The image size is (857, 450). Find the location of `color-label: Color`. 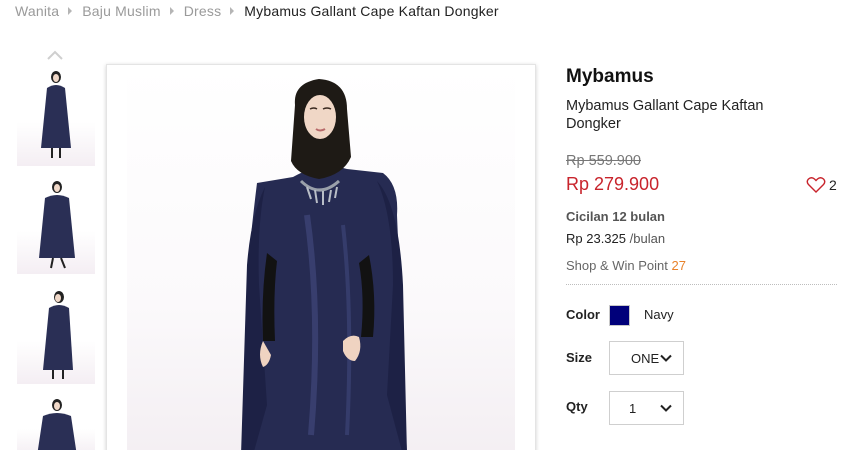

color-label: Color is located at coordinates (583, 314).